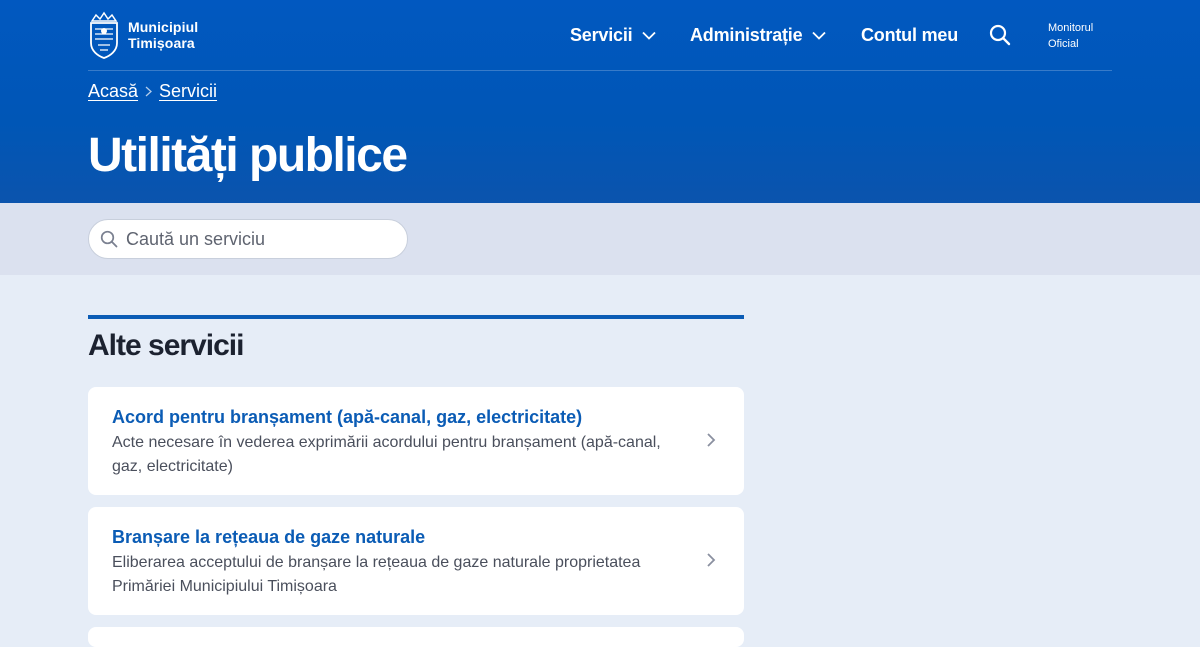 The width and height of the screenshot is (1200, 647). I want to click on site-logo: Municipiul Timișoara, so click(143, 35).